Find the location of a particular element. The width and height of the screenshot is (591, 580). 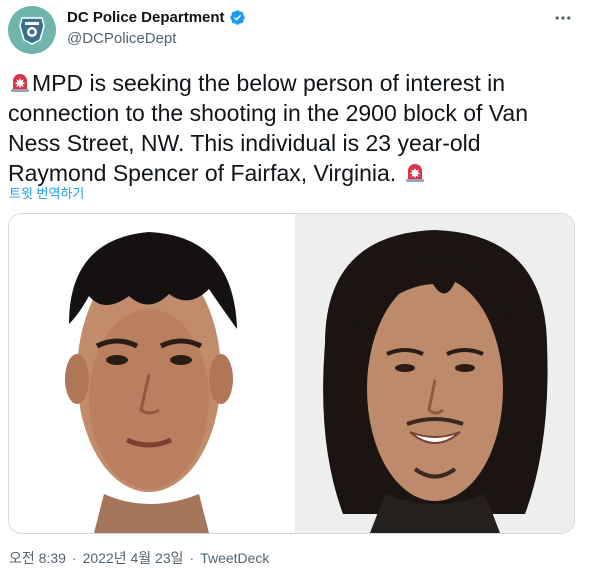

user-handle: @DCPoliceDept is located at coordinates (121, 38).